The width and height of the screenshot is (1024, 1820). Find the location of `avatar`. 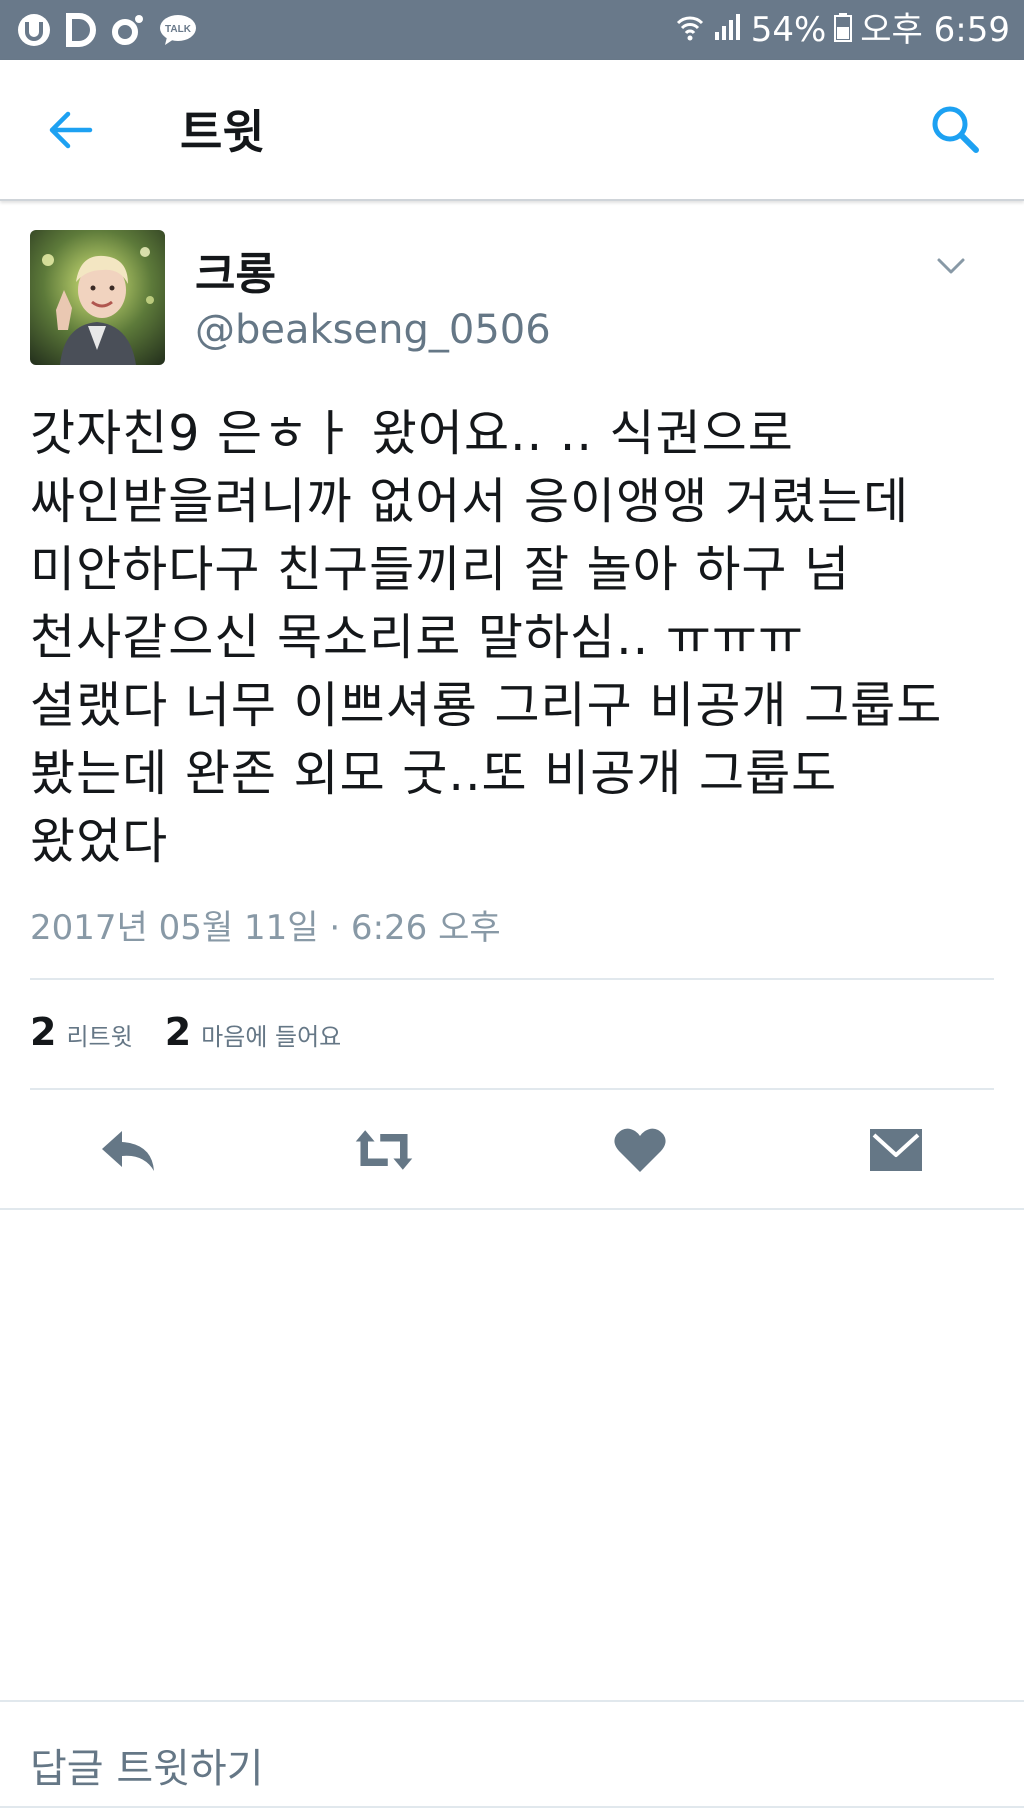

avatar is located at coordinates (97, 297).